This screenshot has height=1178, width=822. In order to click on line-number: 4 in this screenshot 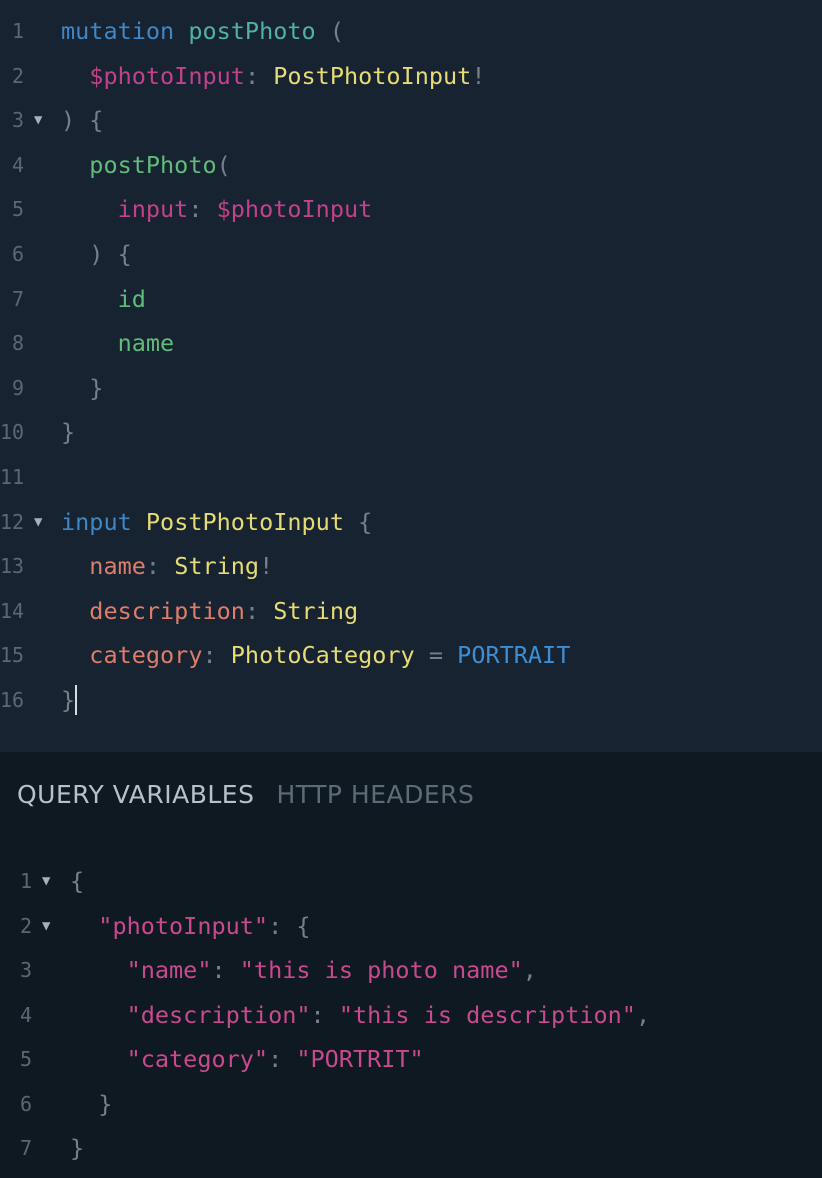, I will do `click(17, 164)`.